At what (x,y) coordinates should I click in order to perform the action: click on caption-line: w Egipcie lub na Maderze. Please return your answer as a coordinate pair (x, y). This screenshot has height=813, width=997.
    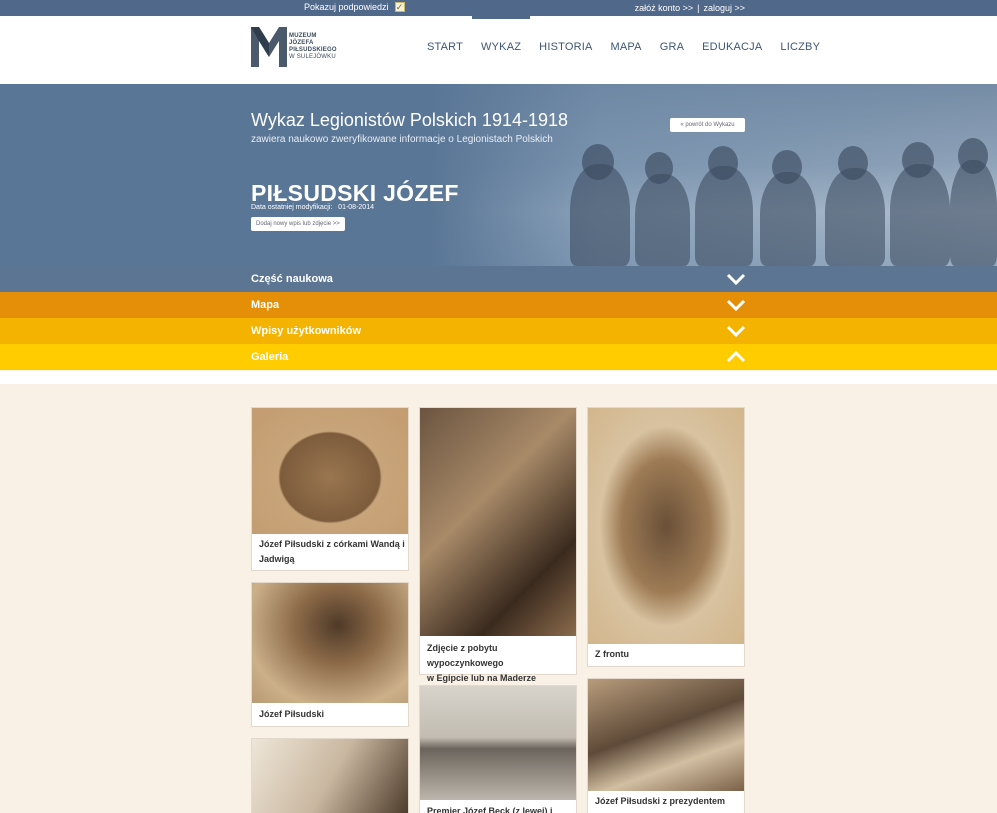
    Looking at the image, I should click on (482, 678).